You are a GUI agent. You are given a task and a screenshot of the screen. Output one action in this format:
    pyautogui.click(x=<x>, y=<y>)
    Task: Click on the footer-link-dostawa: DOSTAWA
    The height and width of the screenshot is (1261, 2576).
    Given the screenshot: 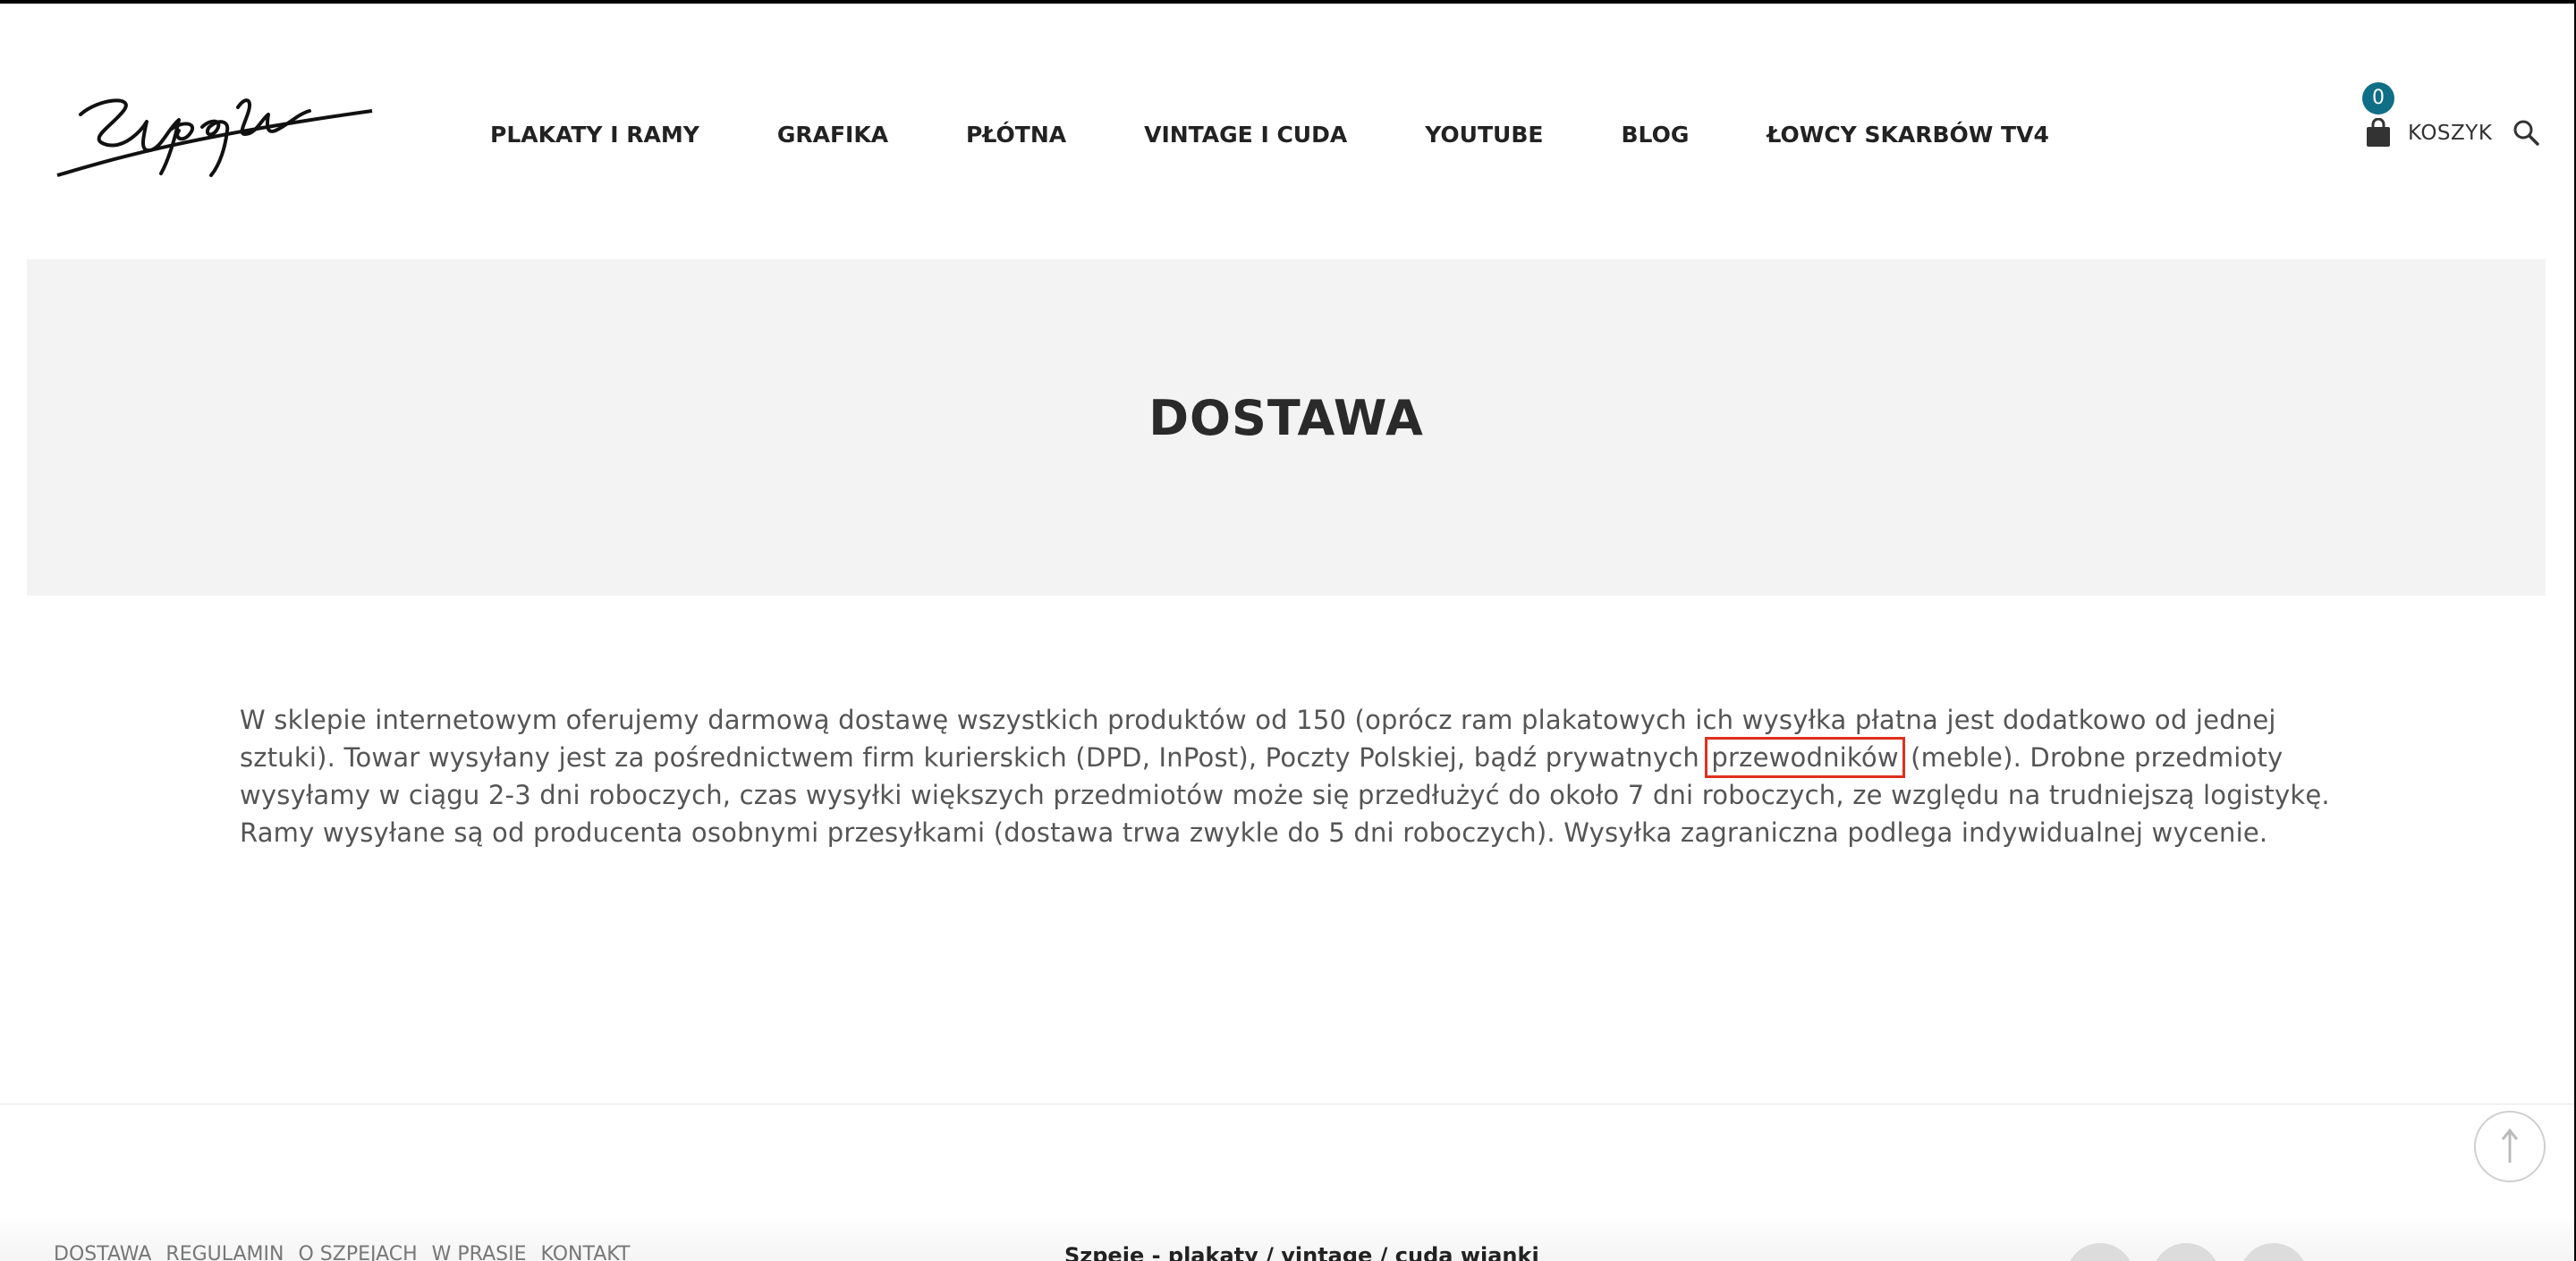 What is the action you would take?
    pyautogui.click(x=102, y=1252)
    